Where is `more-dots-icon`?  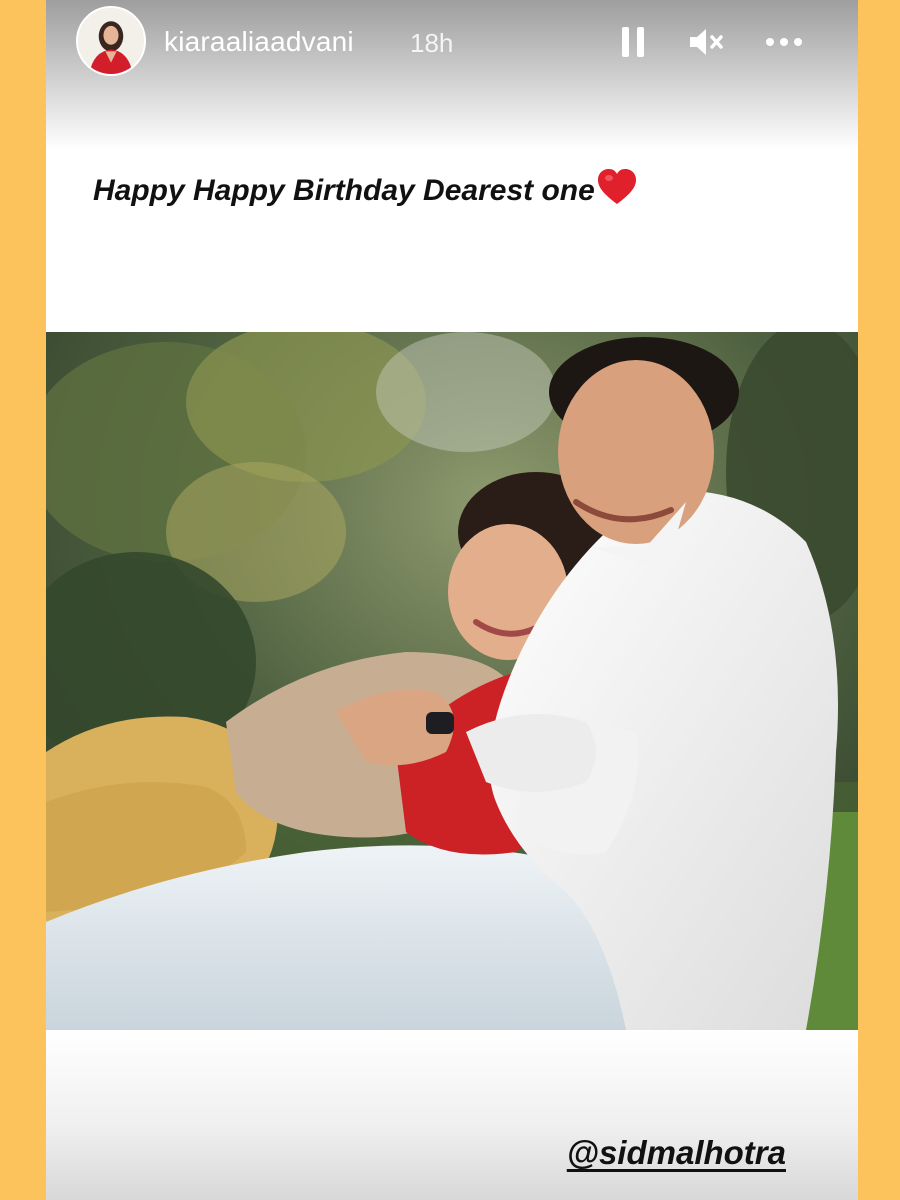 more-dots-icon is located at coordinates (784, 42).